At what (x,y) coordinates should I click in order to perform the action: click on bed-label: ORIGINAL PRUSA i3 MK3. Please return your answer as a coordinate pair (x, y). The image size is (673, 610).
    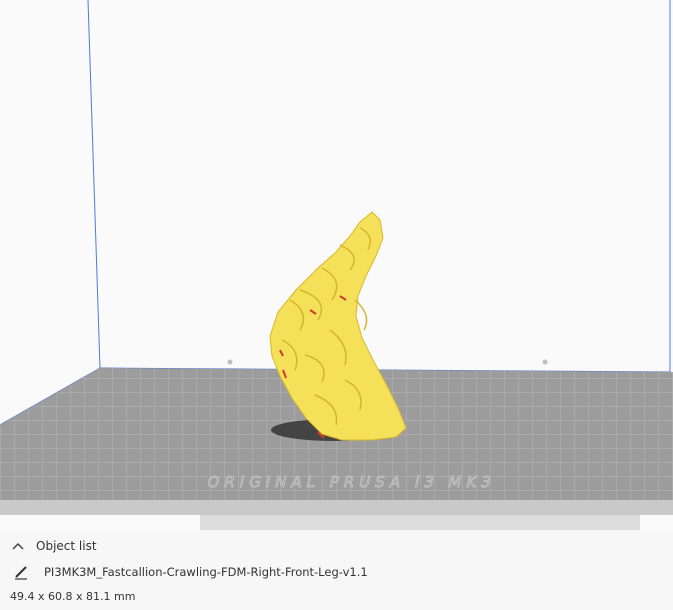
    Looking at the image, I should click on (352, 482).